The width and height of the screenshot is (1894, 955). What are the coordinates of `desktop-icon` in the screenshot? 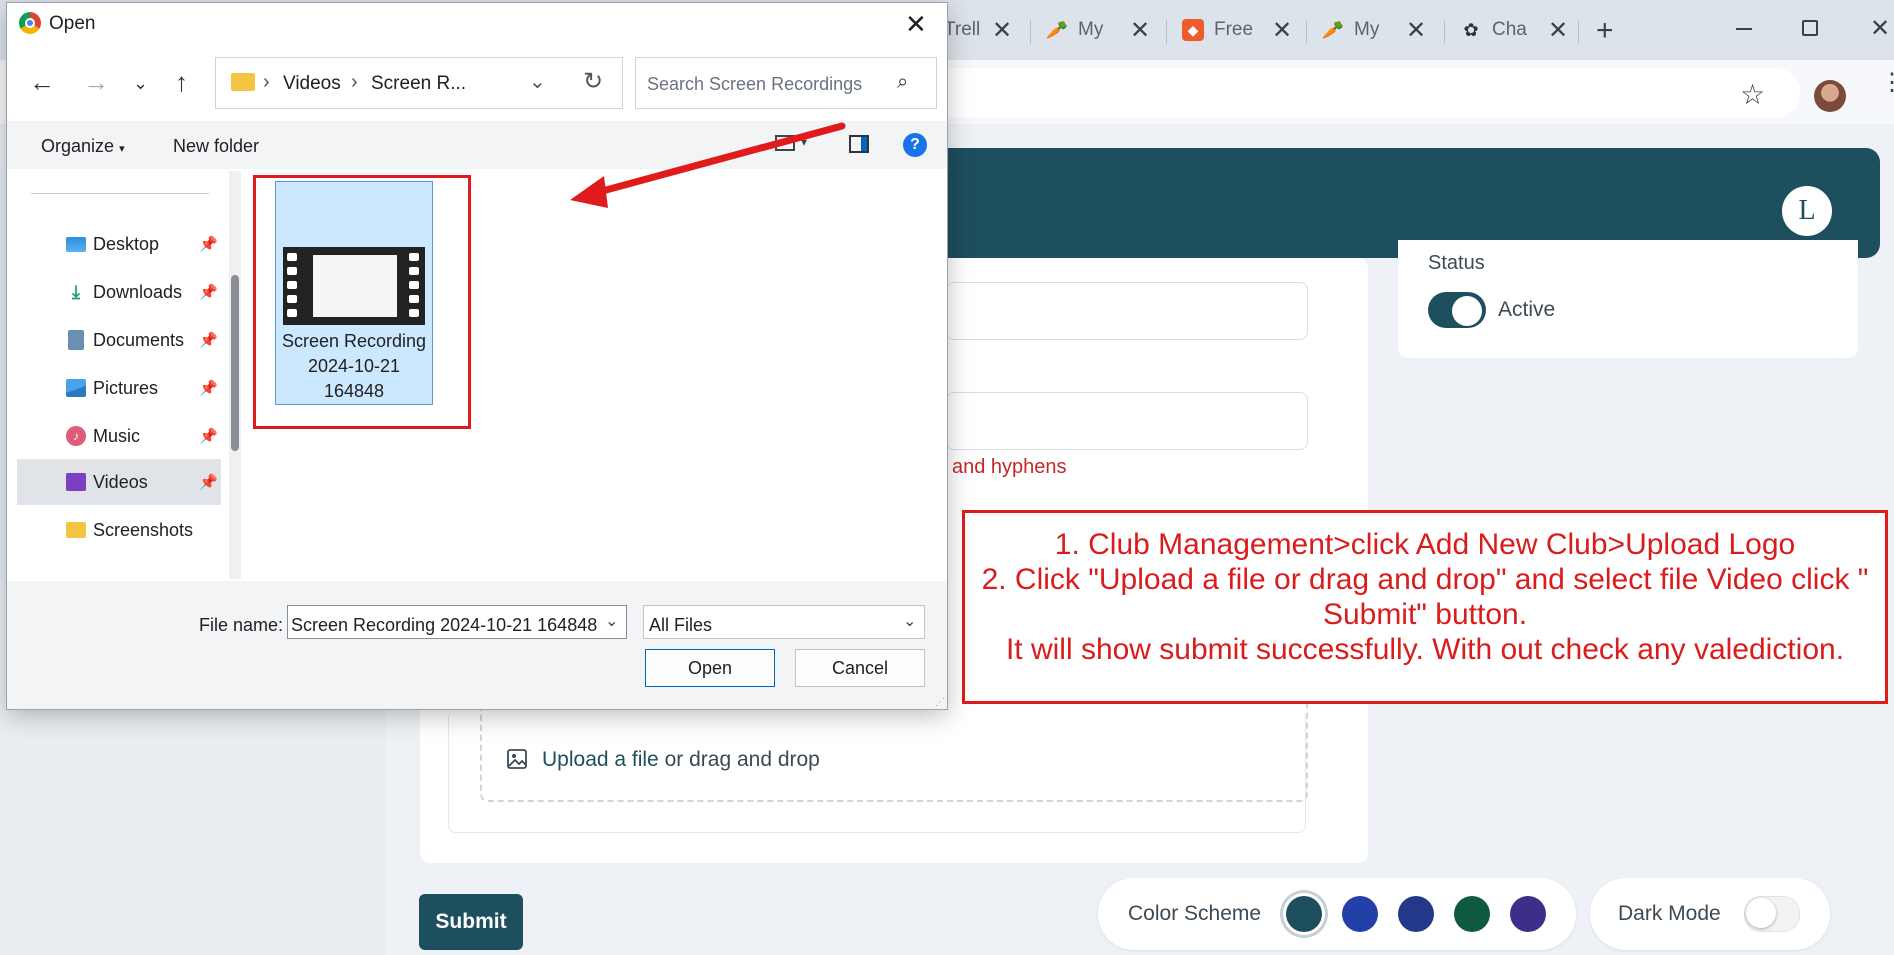 It's located at (76, 244).